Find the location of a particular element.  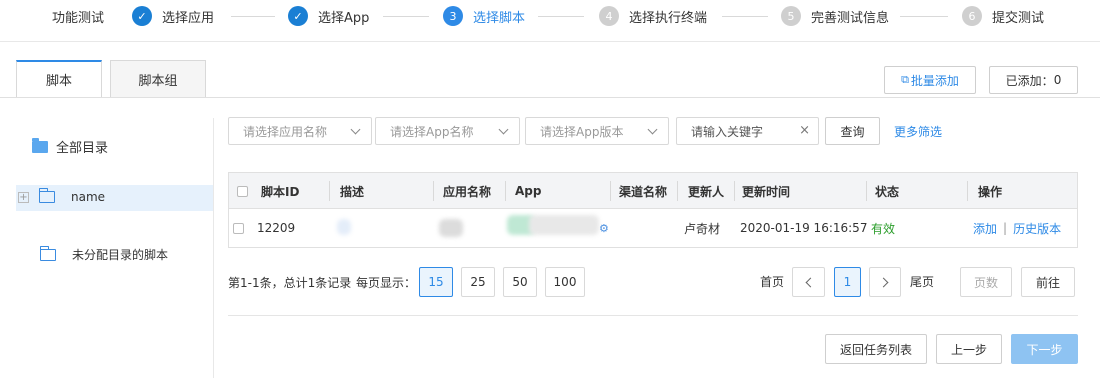

table-header: 脚本ID 描述 应用名称 App 渠道名称 更新人 更新时间 状态 操作 is located at coordinates (653, 191).